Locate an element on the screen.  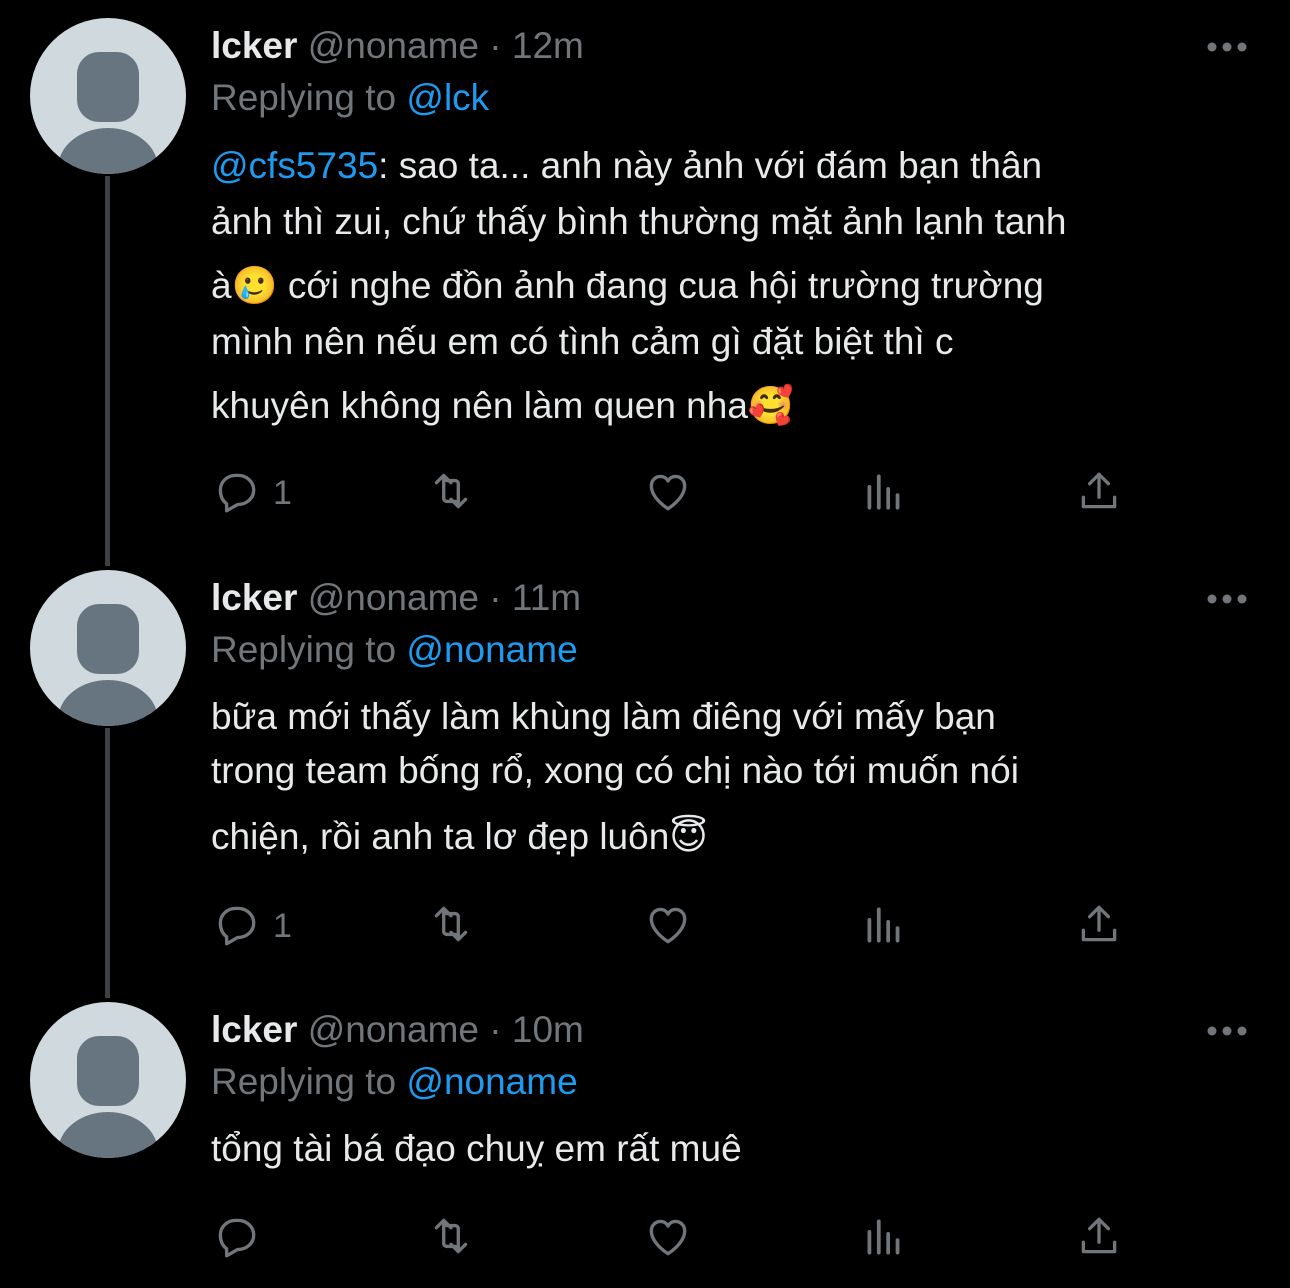
tweet-header: lcker @noname · 10m is located at coordinates (397, 1030).